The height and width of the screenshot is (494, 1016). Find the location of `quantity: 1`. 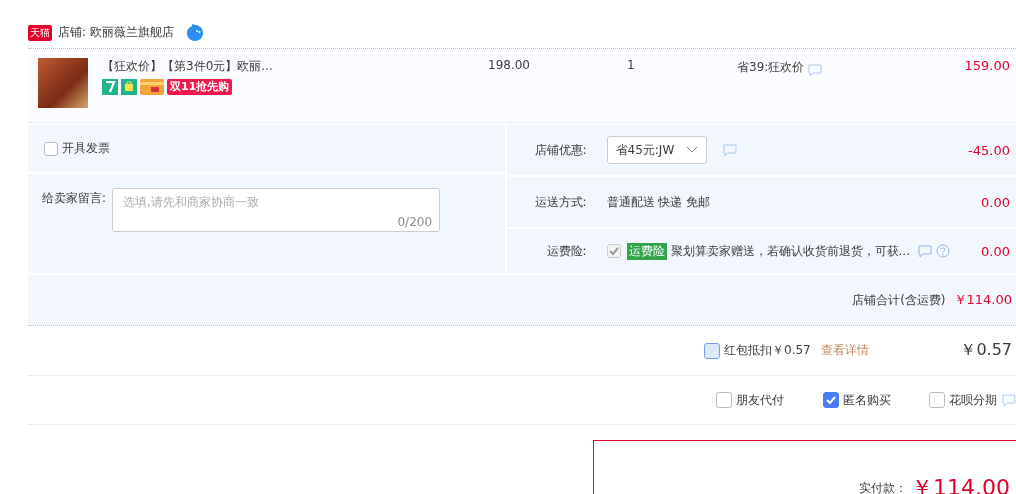

quantity: 1 is located at coordinates (631, 65).